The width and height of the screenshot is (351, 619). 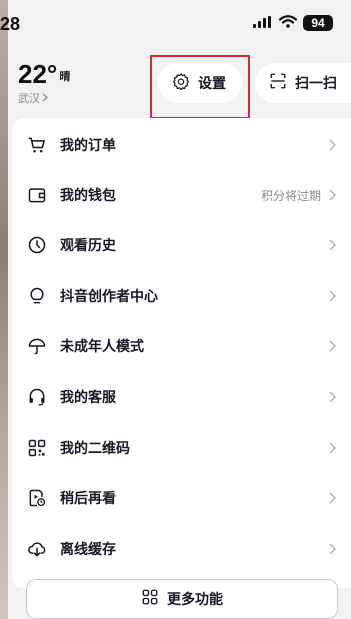 What do you see at coordinates (181, 83) in the screenshot?
I see `gear-icon` at bounding box center [181, 83].